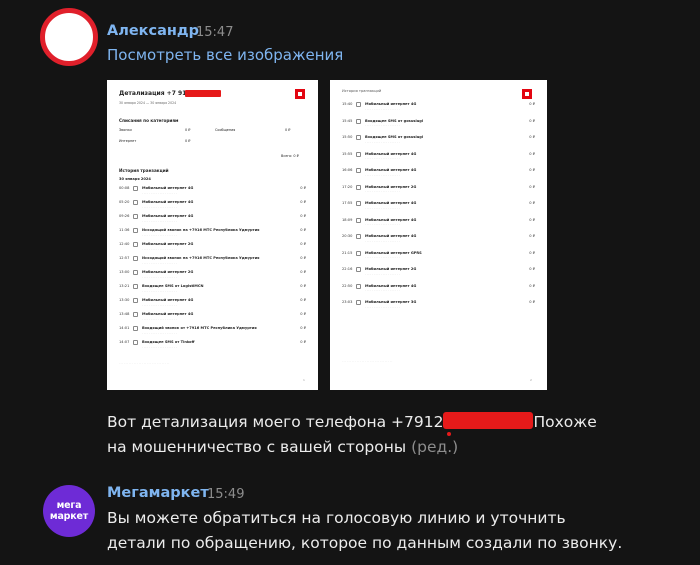  What do you see at coordinates (304, 380) in the screenshot?
I see `page-number: 1` at bounding box center [304, 380].